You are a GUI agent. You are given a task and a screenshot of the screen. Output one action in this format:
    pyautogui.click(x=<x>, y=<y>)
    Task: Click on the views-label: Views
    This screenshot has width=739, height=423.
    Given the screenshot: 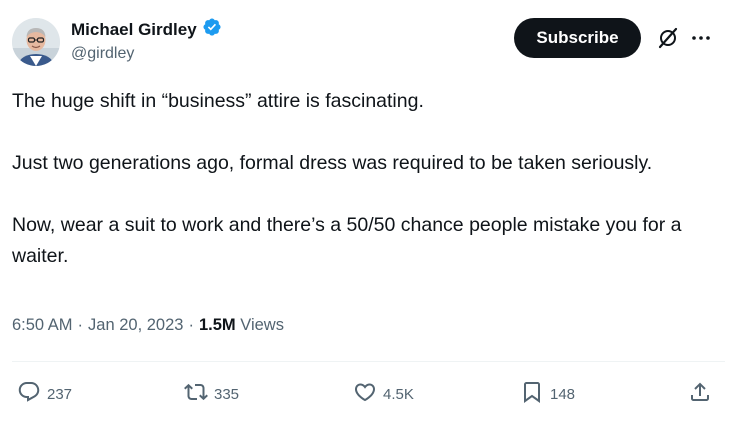 What is the action you would take?
    pyautogui.click(x=262, y=325)
    